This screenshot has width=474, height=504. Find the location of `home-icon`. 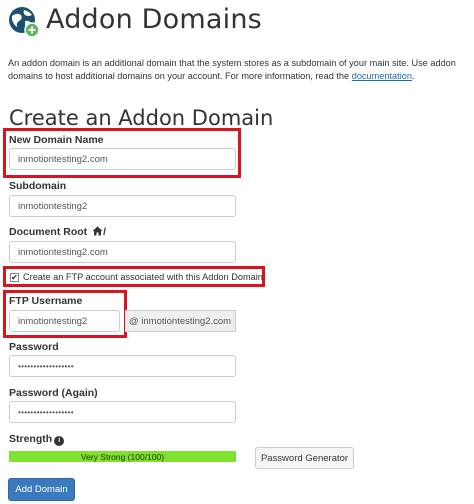

home-icon is located at coordinates (97, 231).